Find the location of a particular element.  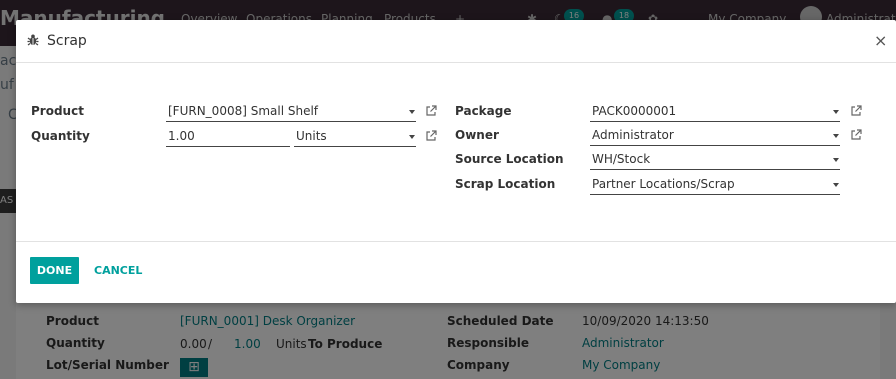

dialog-title: Scrap is located at coordinates (67, 41).